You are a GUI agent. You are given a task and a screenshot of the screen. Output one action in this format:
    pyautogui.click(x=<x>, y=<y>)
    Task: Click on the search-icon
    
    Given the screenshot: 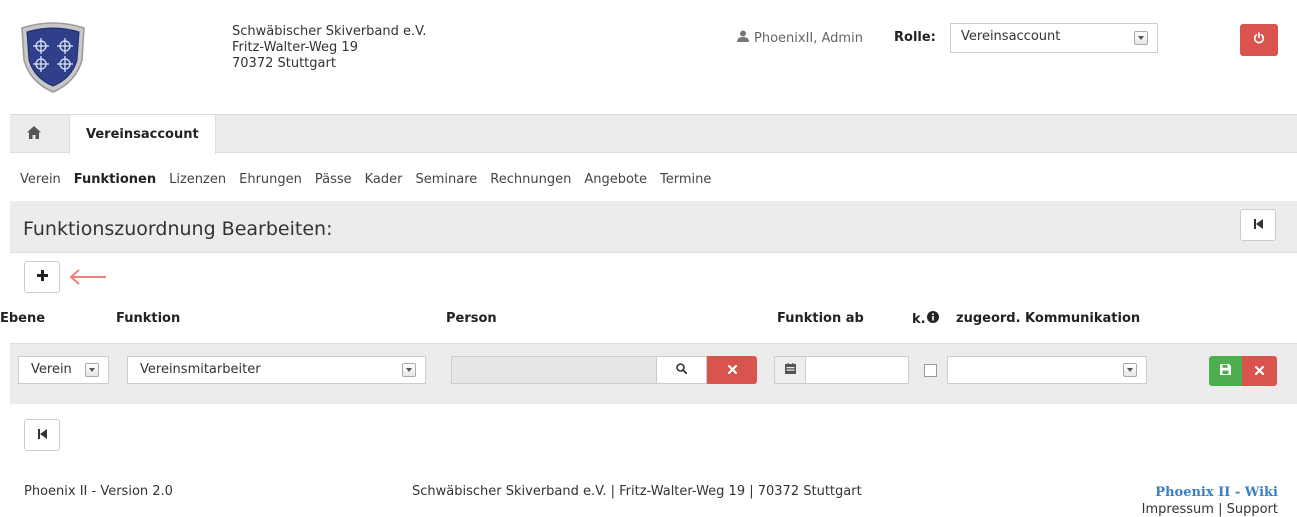 What is the action you would take?
    pyautogui.click(x=682, y=370)
    